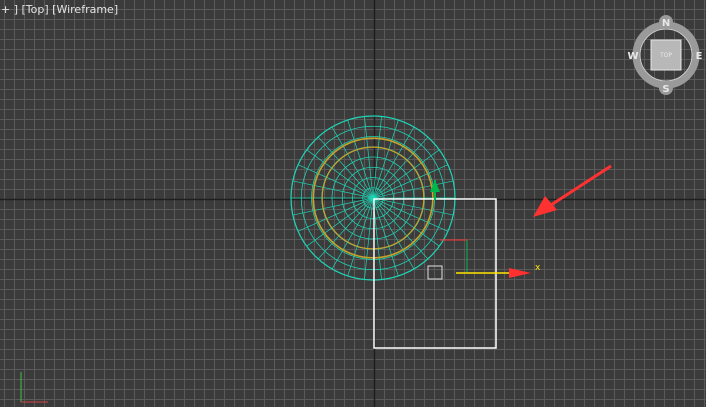 This screenshot has width=706, height=407. I want to click on viewport-view-menu: Top, so click(35, 9).